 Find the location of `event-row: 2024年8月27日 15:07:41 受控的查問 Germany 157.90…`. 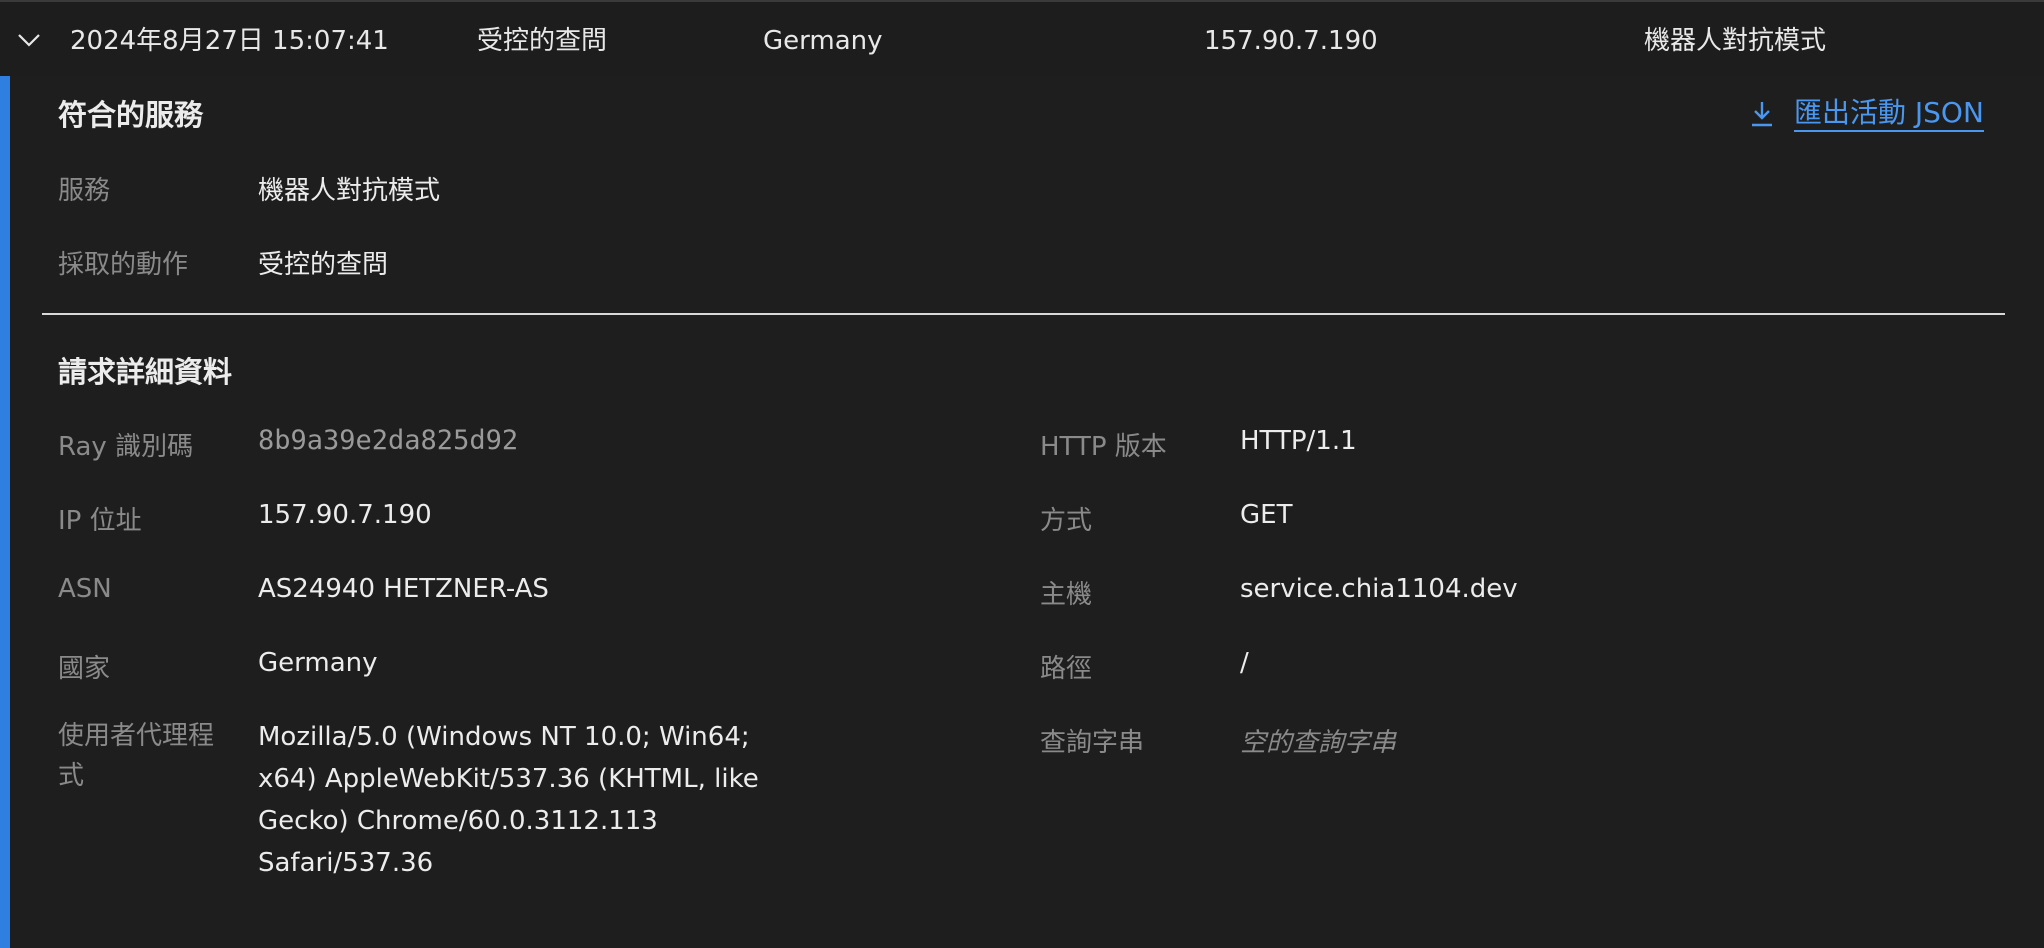

event-row: 2024年8月27日 15:07:41 受控的查問 Germany 157.90… is located at coordinates (1022, 39).